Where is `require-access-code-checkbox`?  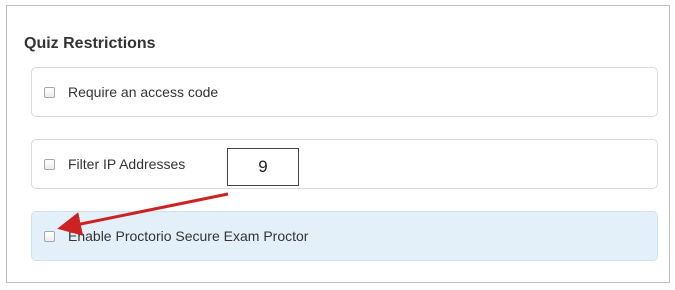
require-access-code-checkbox is located at coordinates (49, 92).